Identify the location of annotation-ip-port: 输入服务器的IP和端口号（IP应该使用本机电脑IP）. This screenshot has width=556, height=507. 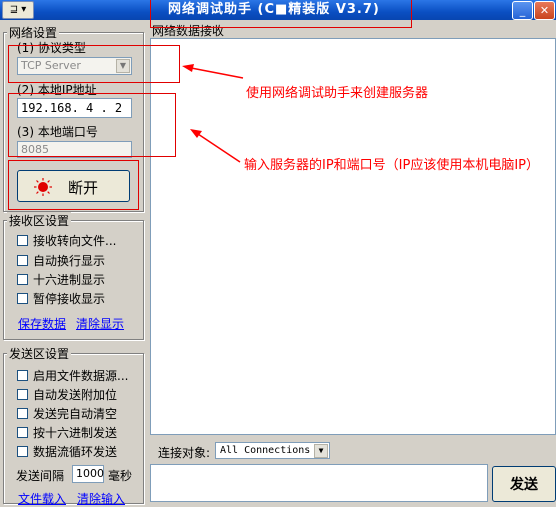
(392, 165).